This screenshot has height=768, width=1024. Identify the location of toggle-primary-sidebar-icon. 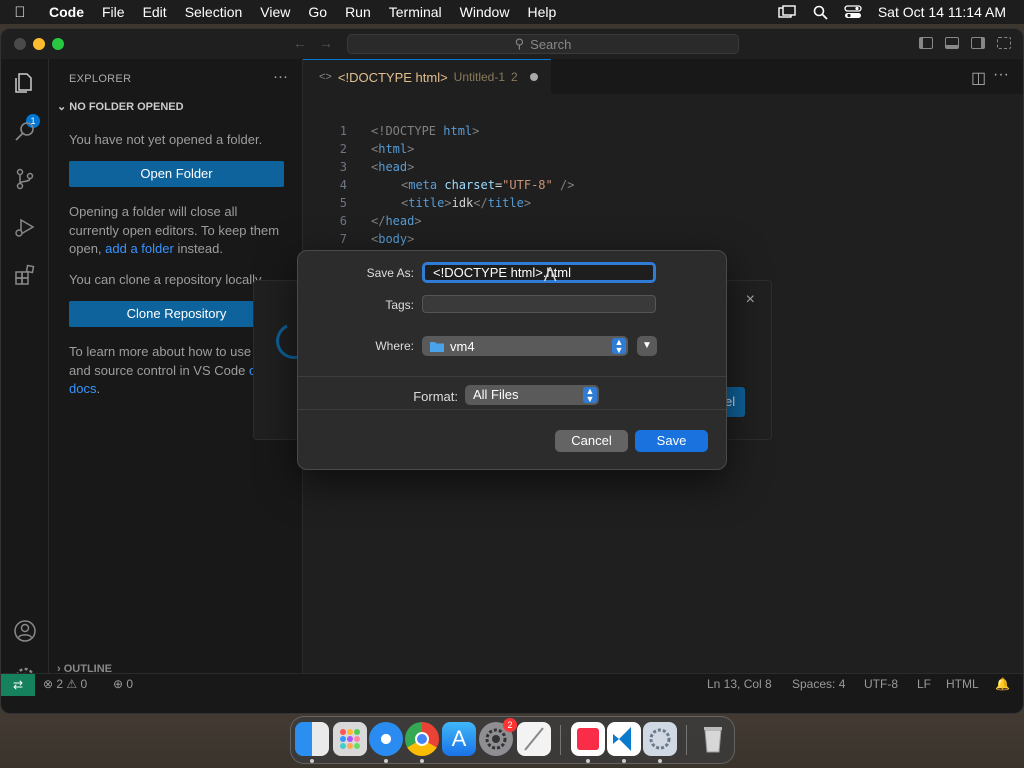
(926, 43).